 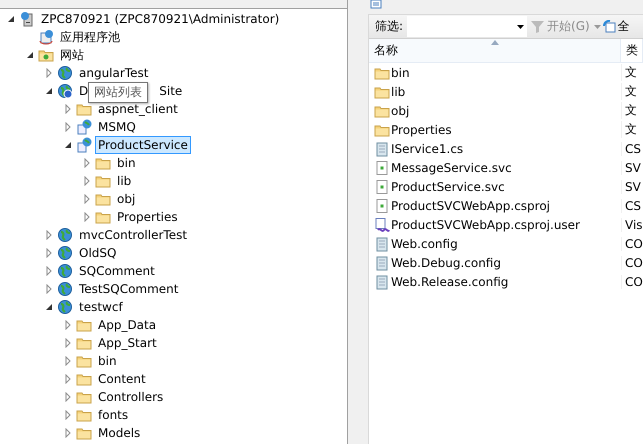 What do you see at coordinates (126, 199) in the screenshot?
I see `tree-item: obj` at bounding box center [126, 199].